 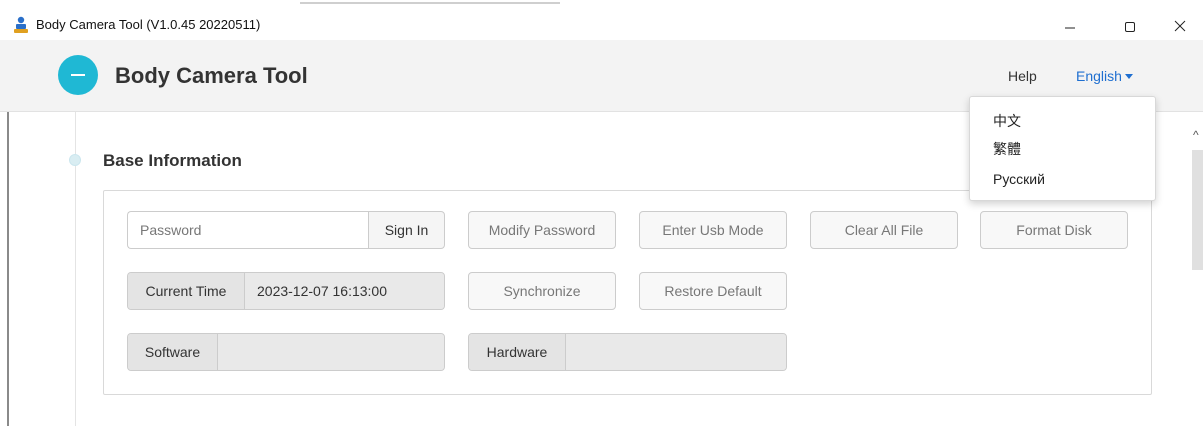 What do you see at coordinates (1054, 230) in the screenshot?
I see `format-disk-button: Format Disk` at bounding box center [1054, 230].